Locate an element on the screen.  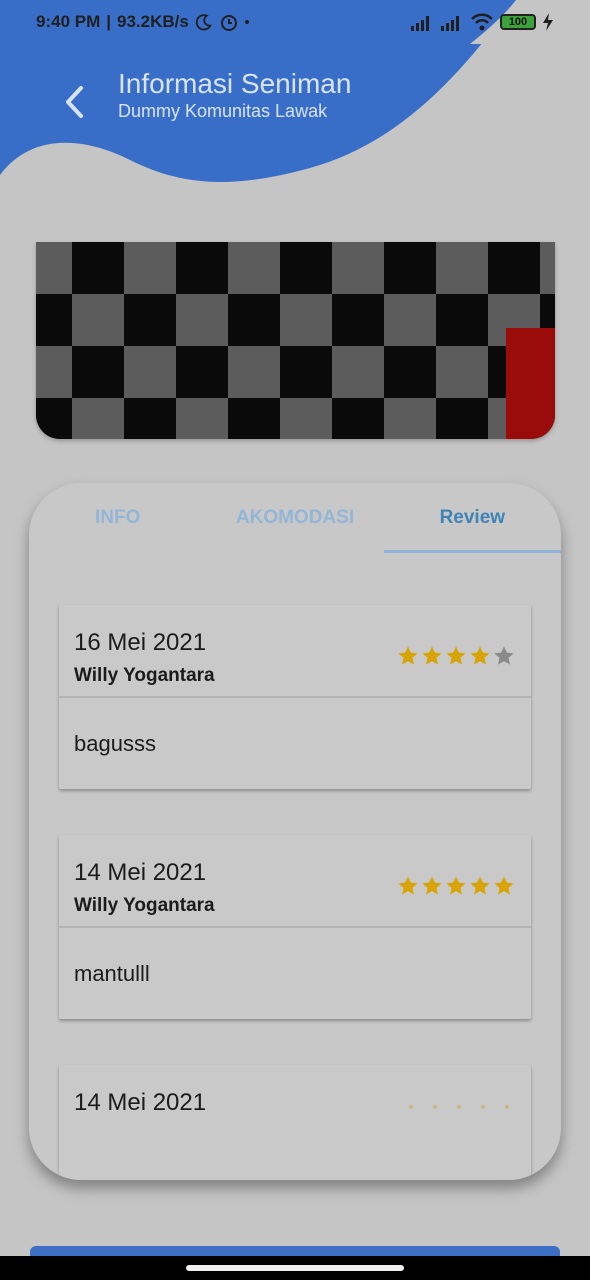
artist-banner-image is located at coordinates (295, 340).